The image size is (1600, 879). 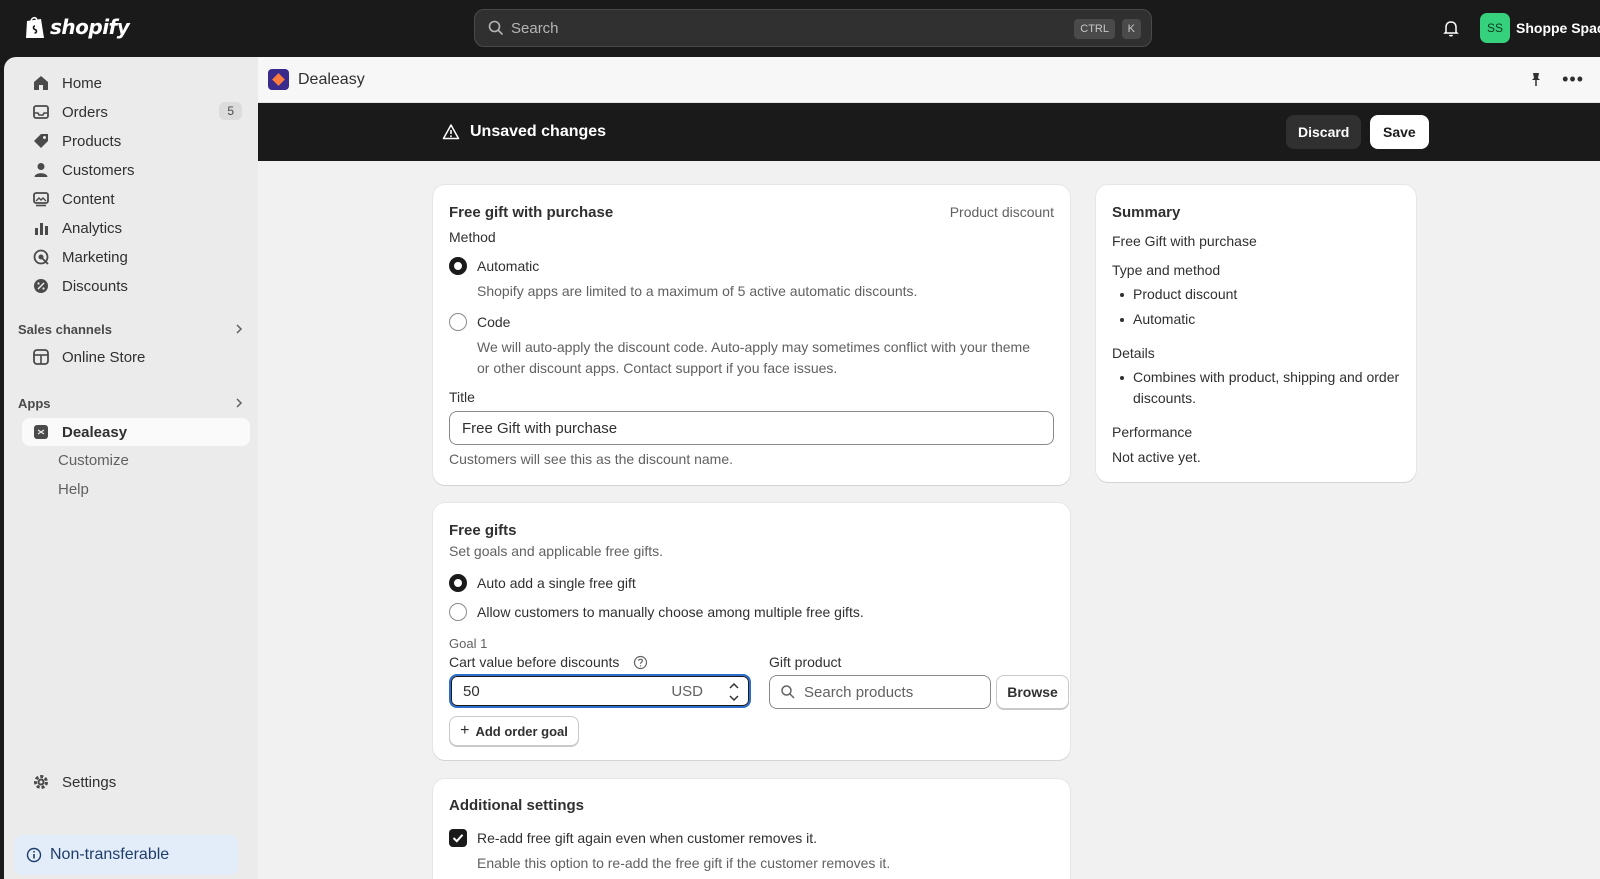 What do you see at coordinates (1573, 79) in the screenshot?
I see `more-actions-icon: •••` at bounding box center [1573, 79].